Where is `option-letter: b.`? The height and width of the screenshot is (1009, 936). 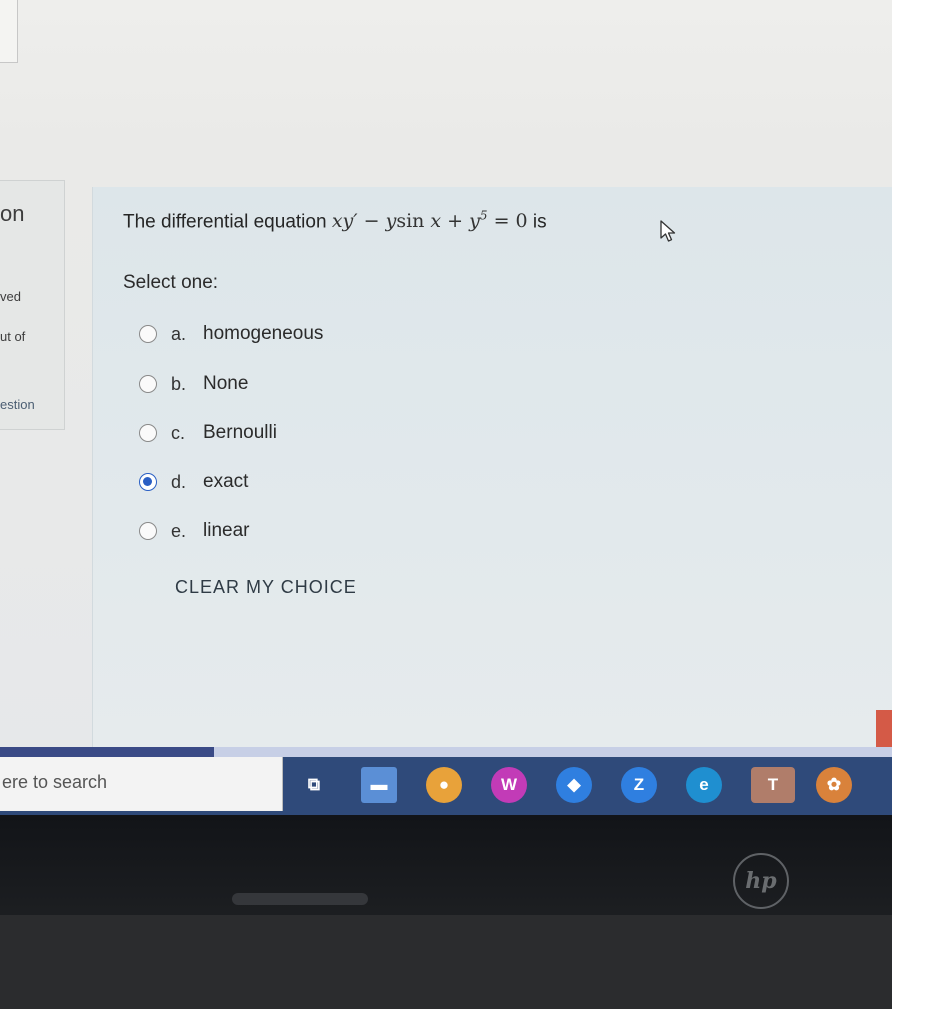 option-letter: b. is located at coordinates (179, 383).